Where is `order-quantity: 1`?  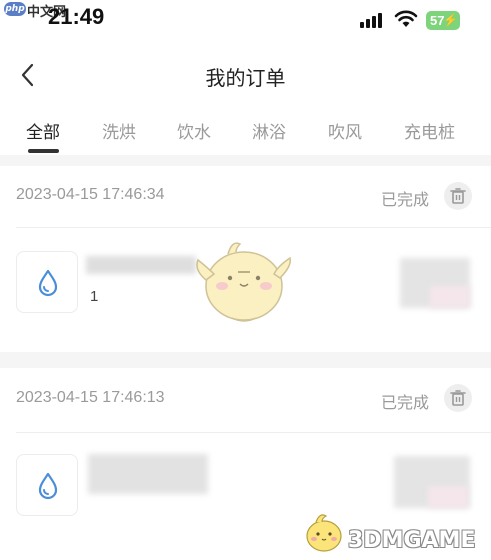
order-quantity: 1 is located at coordinates (94, 296).